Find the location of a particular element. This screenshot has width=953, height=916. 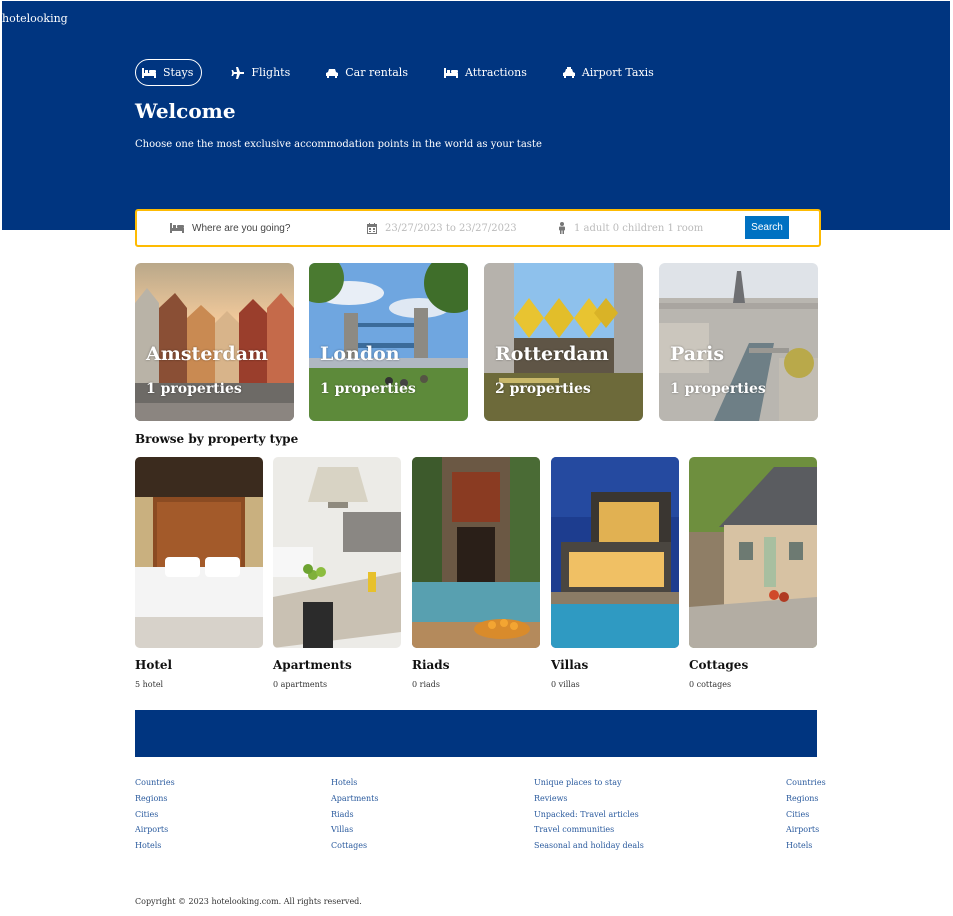

property-type-hotel: Hotel 5 hotel is located at coordinates (199, 573).